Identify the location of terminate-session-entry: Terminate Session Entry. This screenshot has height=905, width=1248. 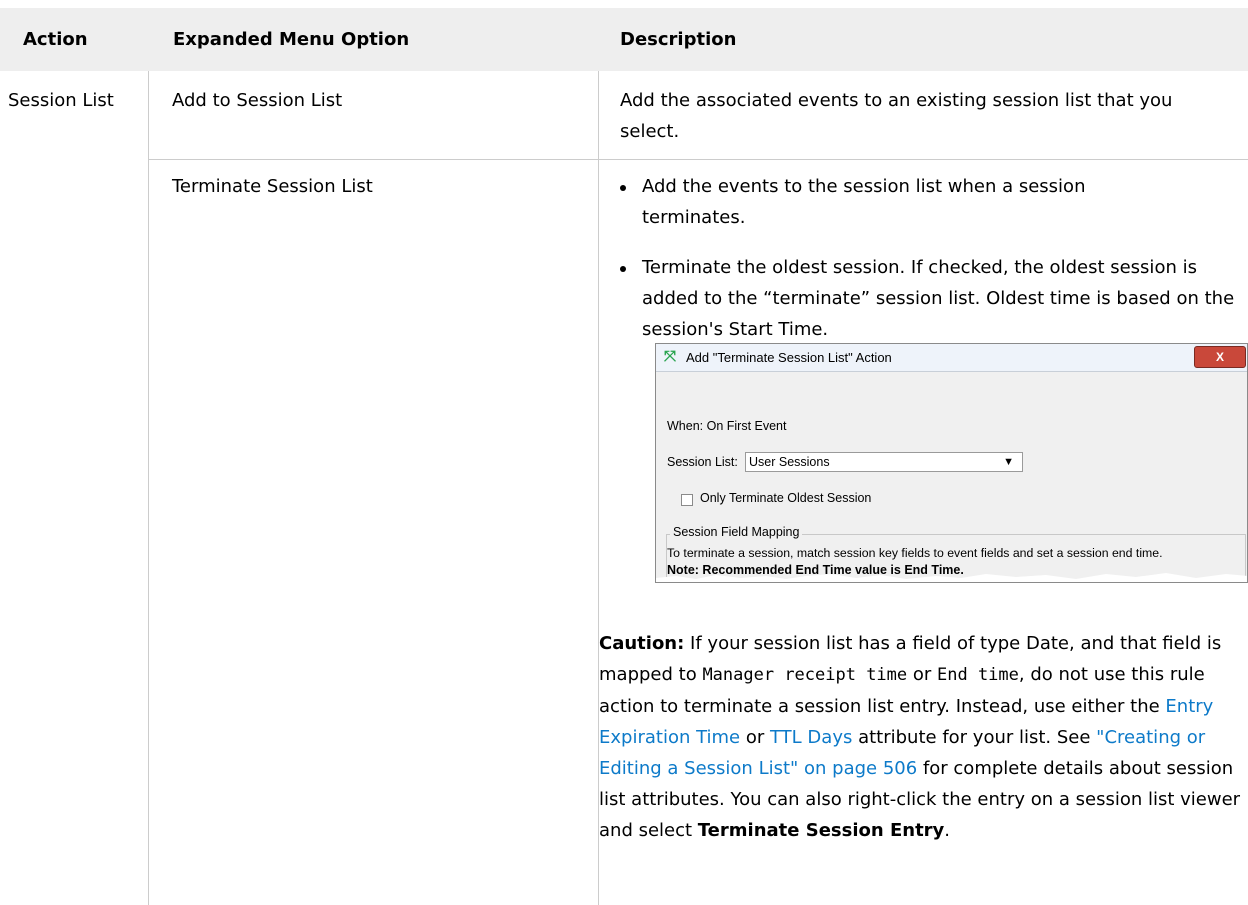
(821, 830).